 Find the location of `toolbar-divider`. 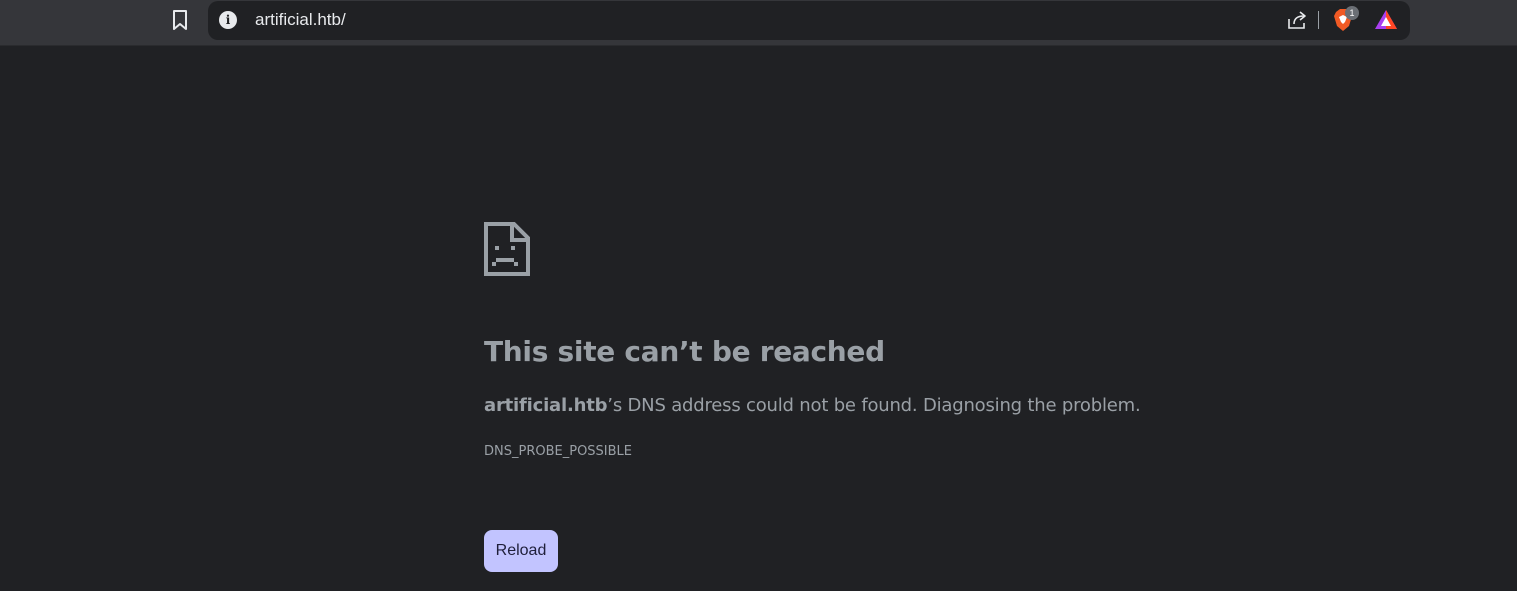

toolbar-divider is located at coordinates (1318, 20).